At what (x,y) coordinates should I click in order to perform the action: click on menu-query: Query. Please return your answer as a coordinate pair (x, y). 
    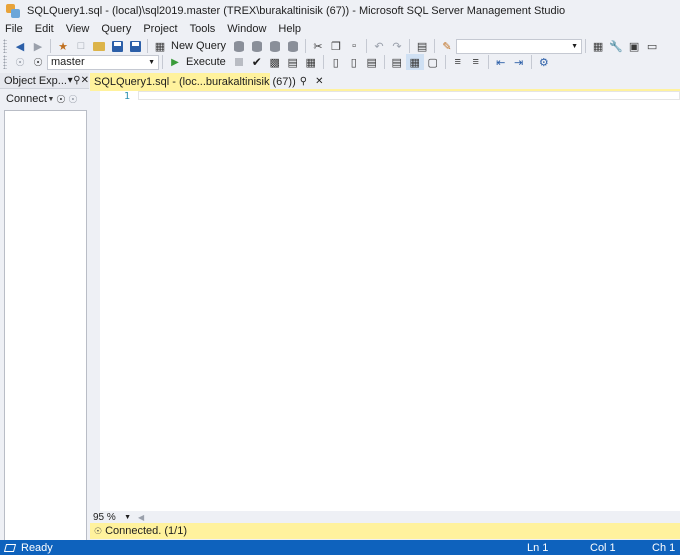
    Looking at the image, I should click on (117, 29).